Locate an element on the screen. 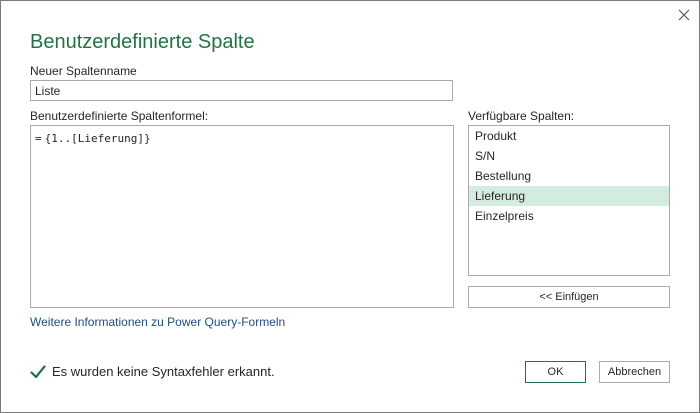  column-item-lieferung: Lieferung is located at coordinates (569, 196).